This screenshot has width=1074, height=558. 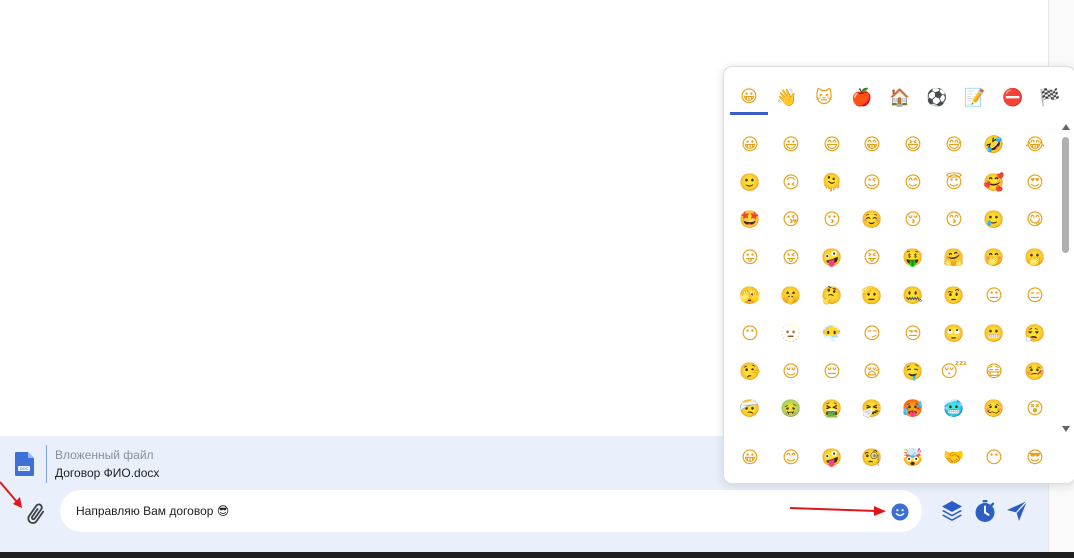 I want to click on emoji-cell-1: 😀, so click(x=750, y=144).